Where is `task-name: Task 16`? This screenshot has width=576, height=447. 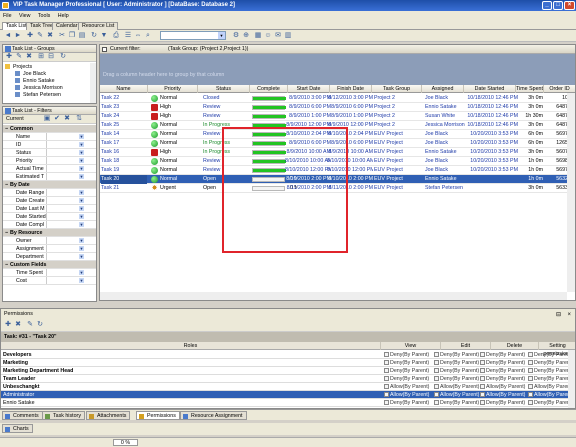
task-name: Task 16 is located at coordinates (124, 152).